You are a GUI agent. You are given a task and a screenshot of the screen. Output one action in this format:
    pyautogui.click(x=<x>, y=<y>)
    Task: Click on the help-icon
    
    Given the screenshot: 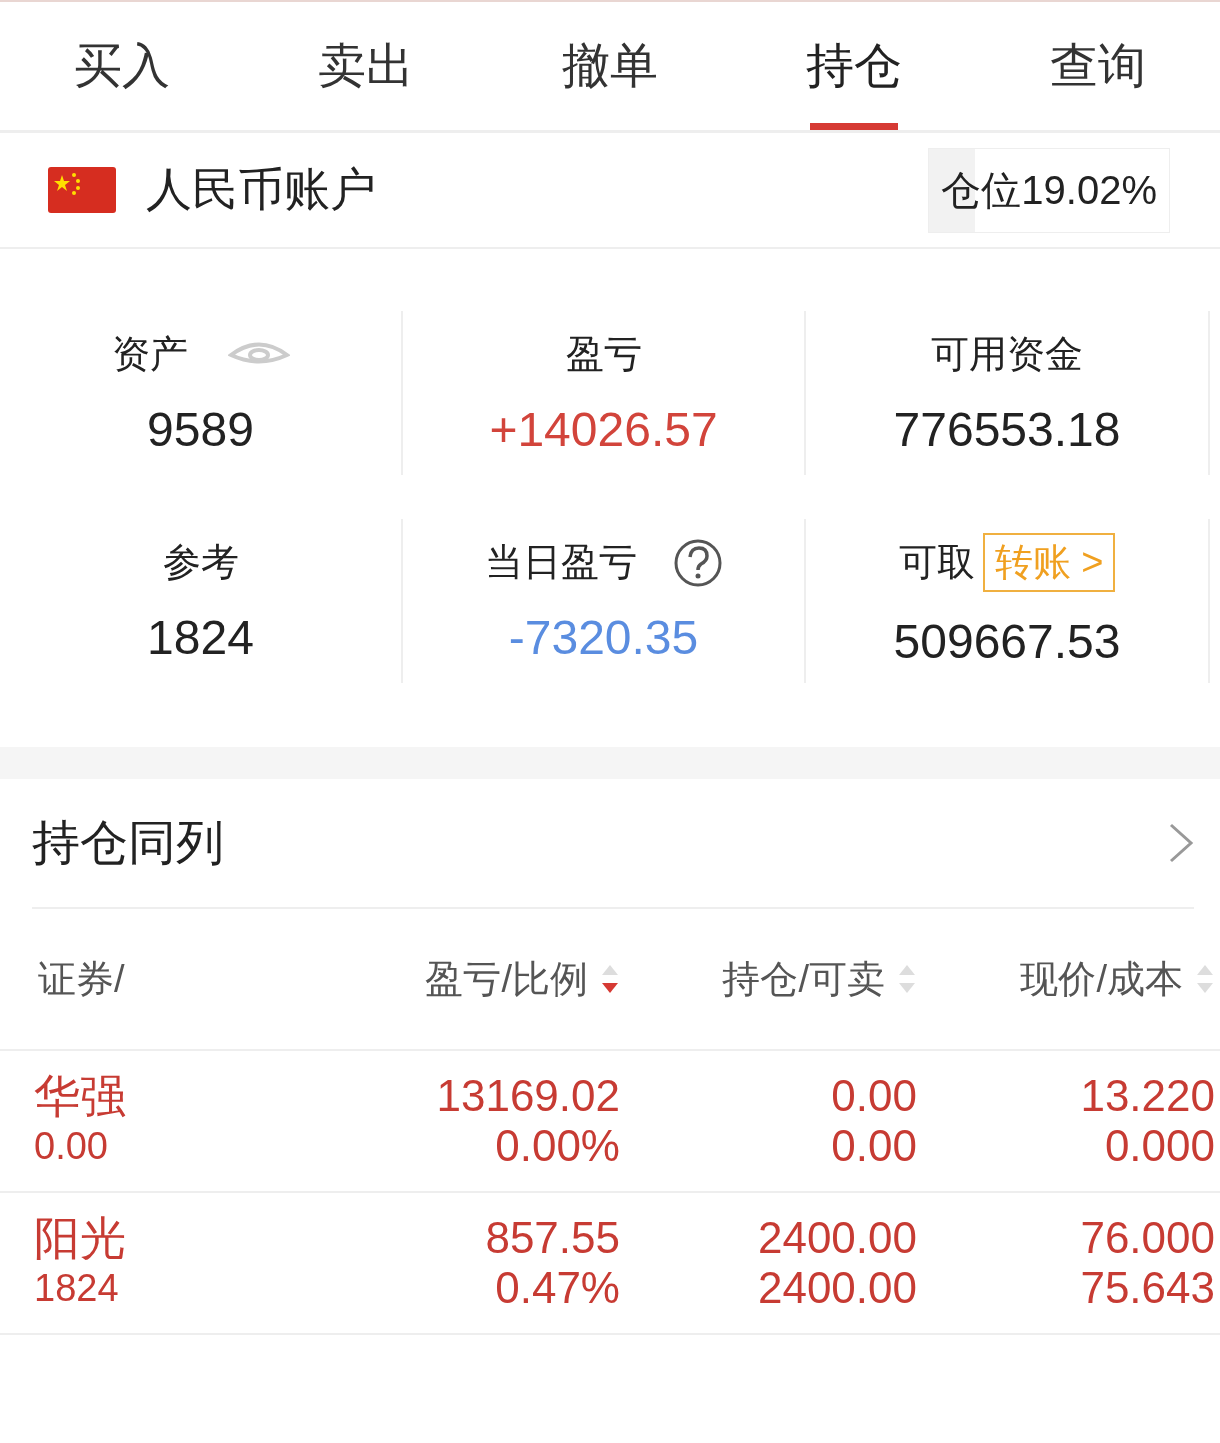 What is the action you would take?
    pyautogui.click(x=697, y=562)
    